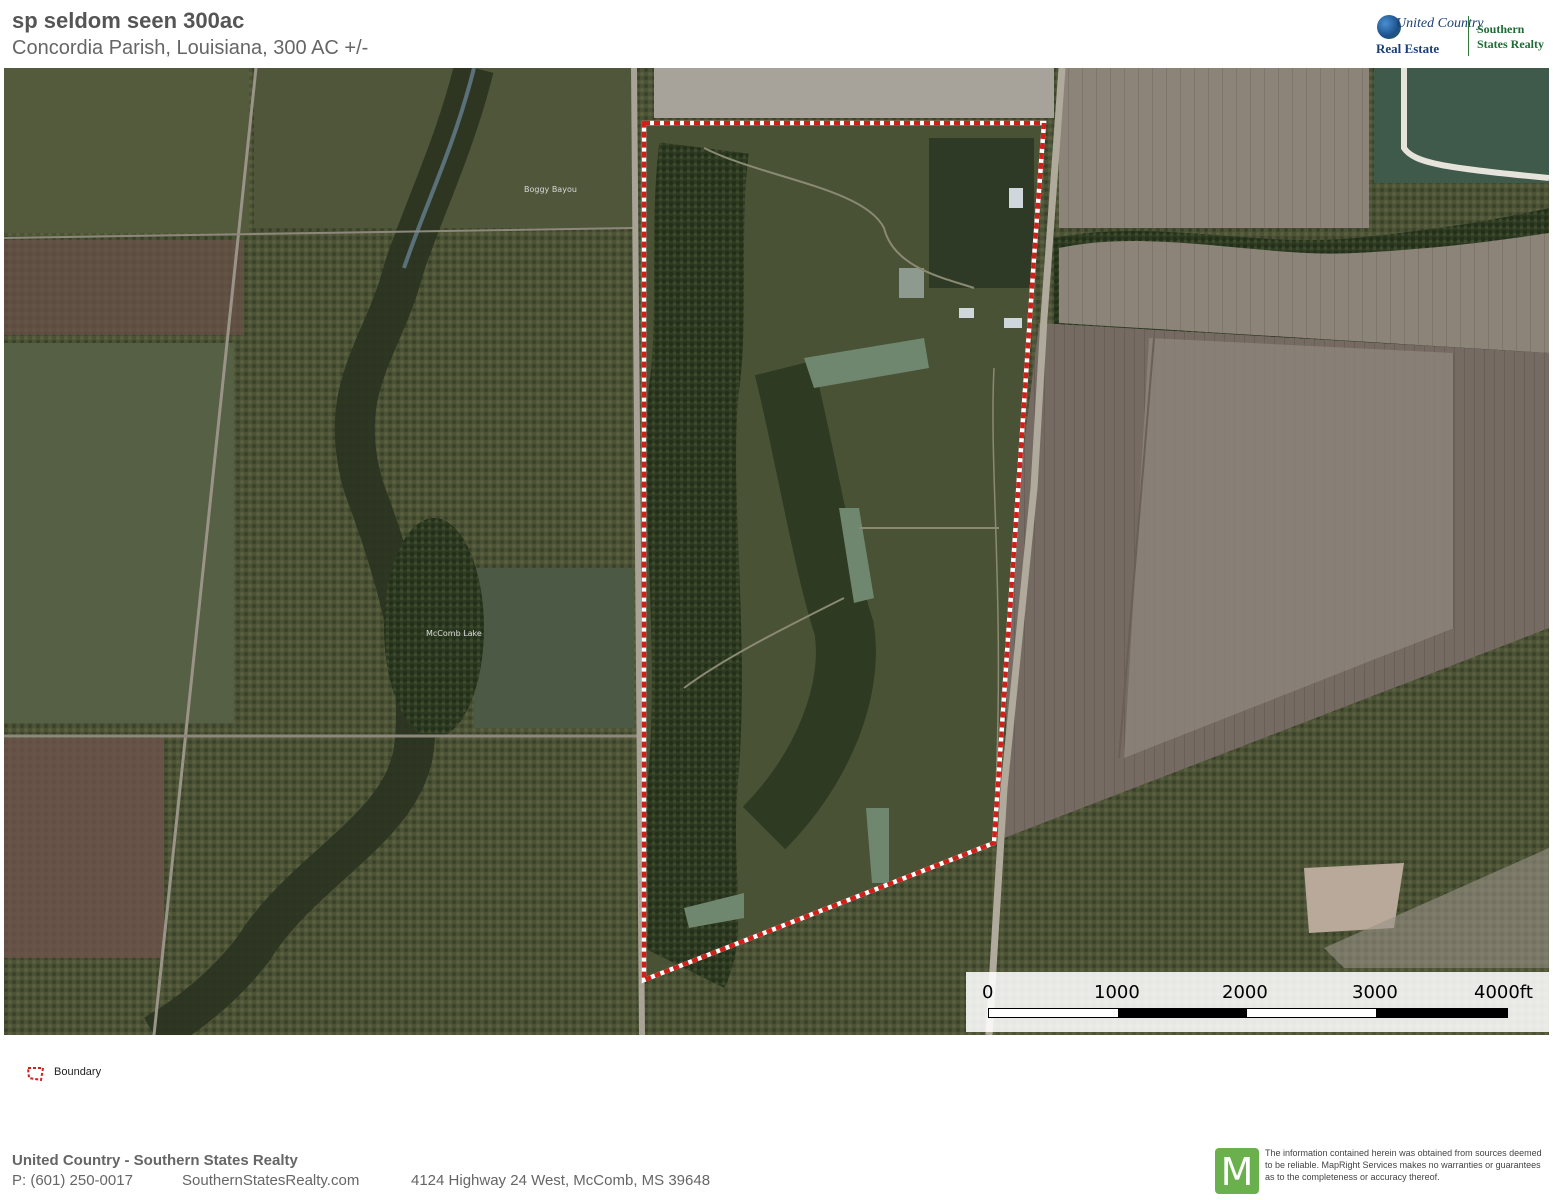  Describe the element at coordinates (1245, 992) in the screenshot. I see `scale-label-2000: 2000` at that location.